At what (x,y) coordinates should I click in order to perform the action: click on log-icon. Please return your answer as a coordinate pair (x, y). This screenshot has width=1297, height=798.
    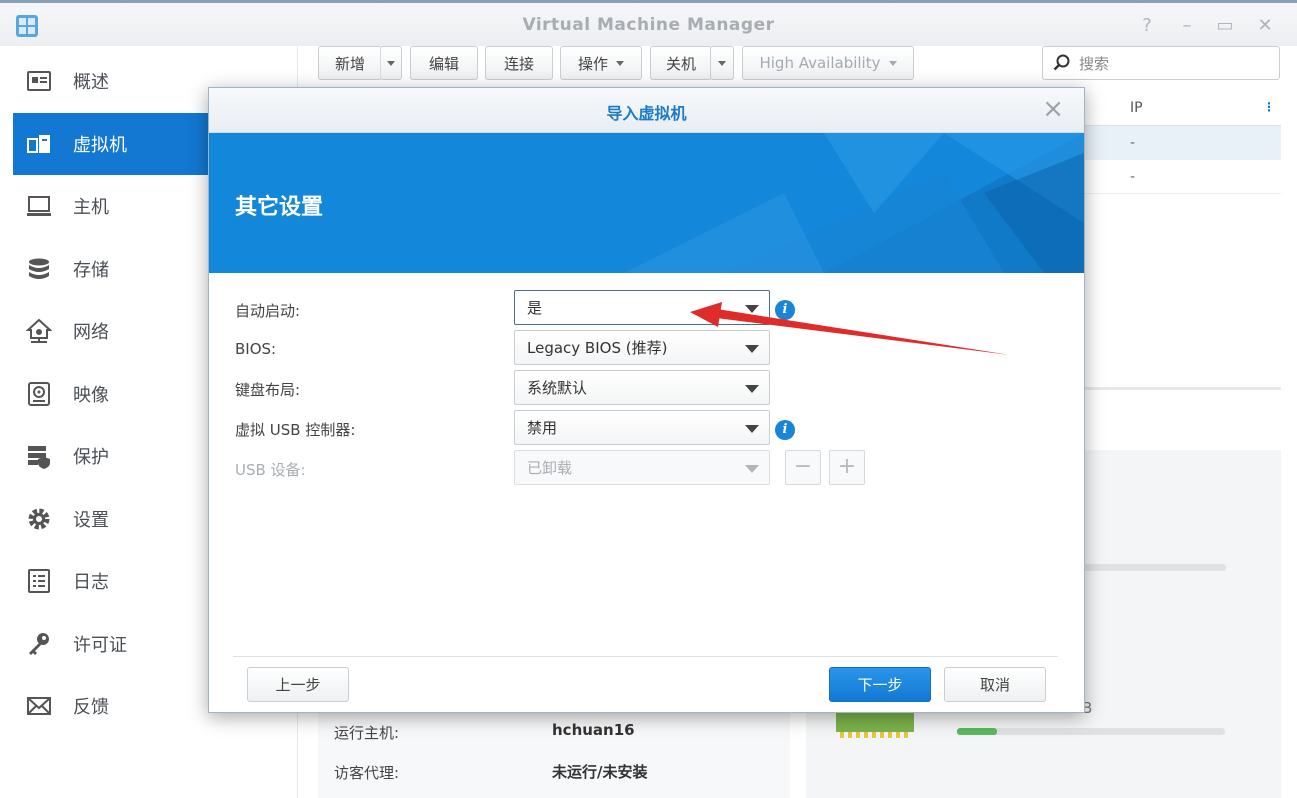
    Looking at the image, I should click on (39, 581).